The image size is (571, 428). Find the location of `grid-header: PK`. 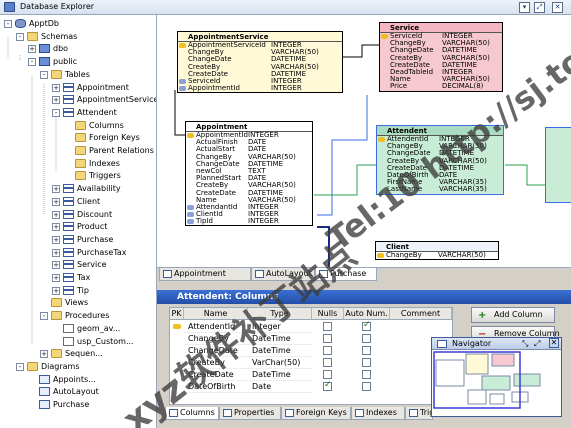

grid-header: PK is located at coordinates (177, 314).